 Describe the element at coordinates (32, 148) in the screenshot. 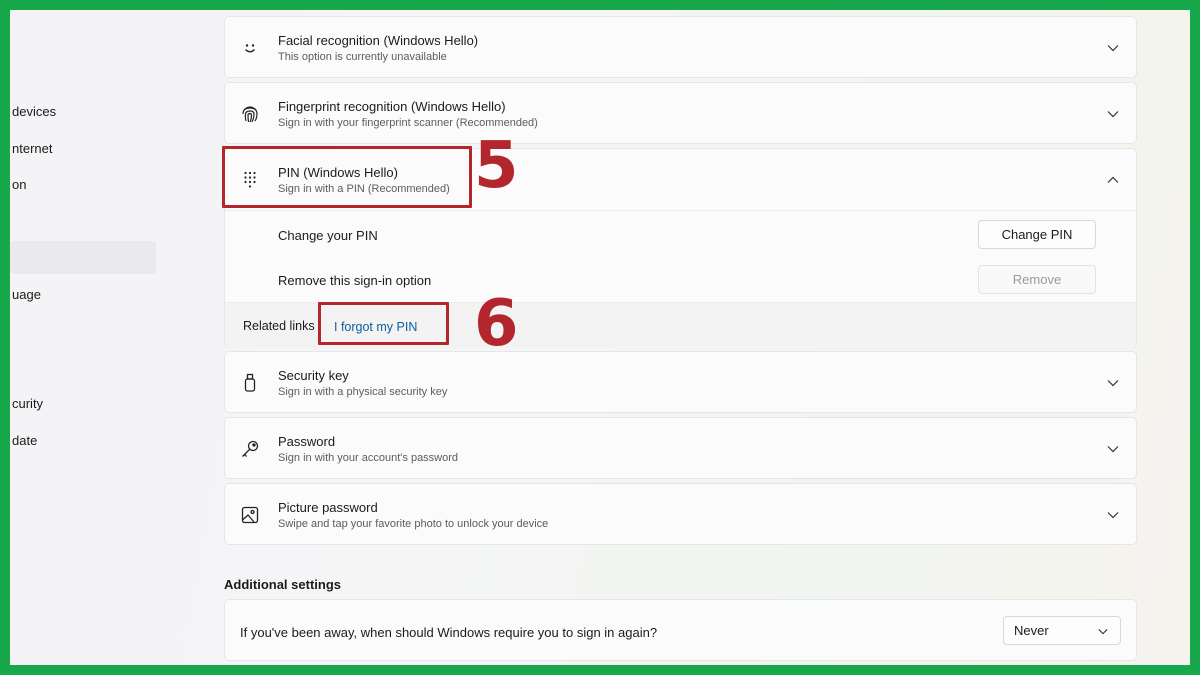

I see `sidebar-item-label: nternet` at that location.